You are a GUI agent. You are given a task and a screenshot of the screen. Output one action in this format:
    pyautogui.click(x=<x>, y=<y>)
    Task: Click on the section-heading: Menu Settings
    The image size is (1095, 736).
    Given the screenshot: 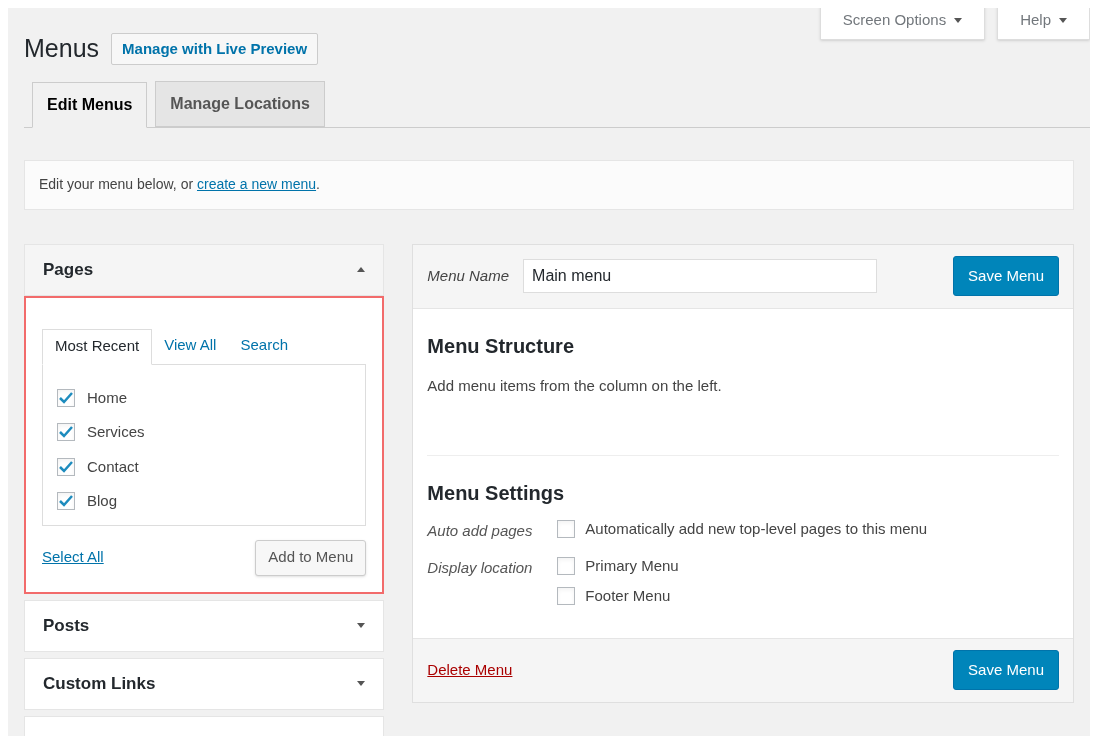 What is the action you would take?
    pyautogui.click(x=496, y=493)
    